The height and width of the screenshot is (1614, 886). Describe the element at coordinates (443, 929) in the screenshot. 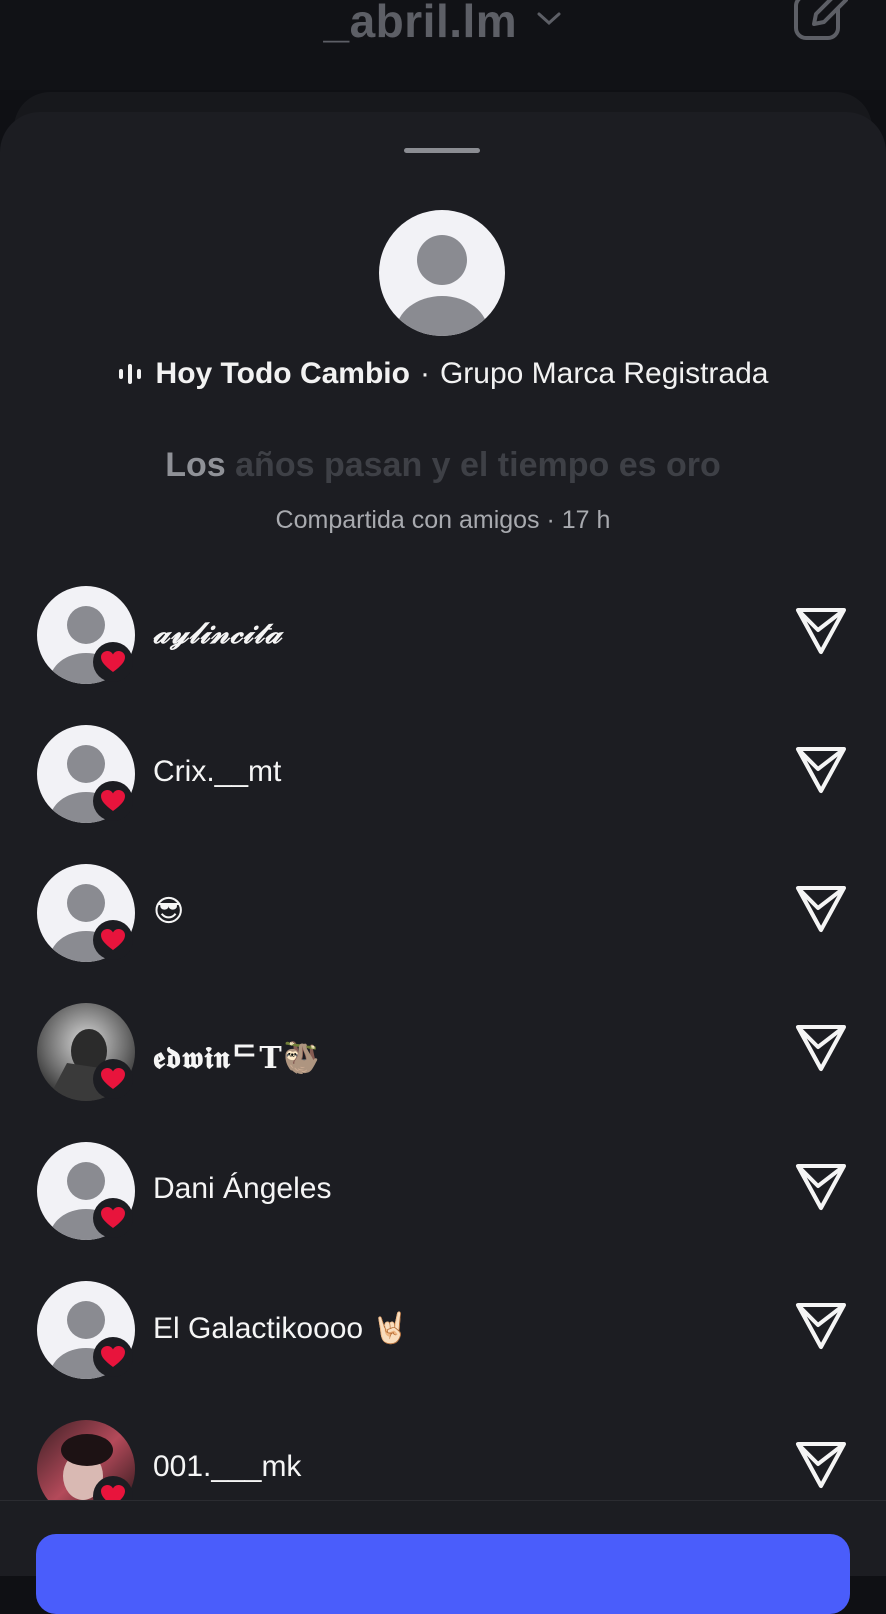

I see `list-item: 😎` at that location.